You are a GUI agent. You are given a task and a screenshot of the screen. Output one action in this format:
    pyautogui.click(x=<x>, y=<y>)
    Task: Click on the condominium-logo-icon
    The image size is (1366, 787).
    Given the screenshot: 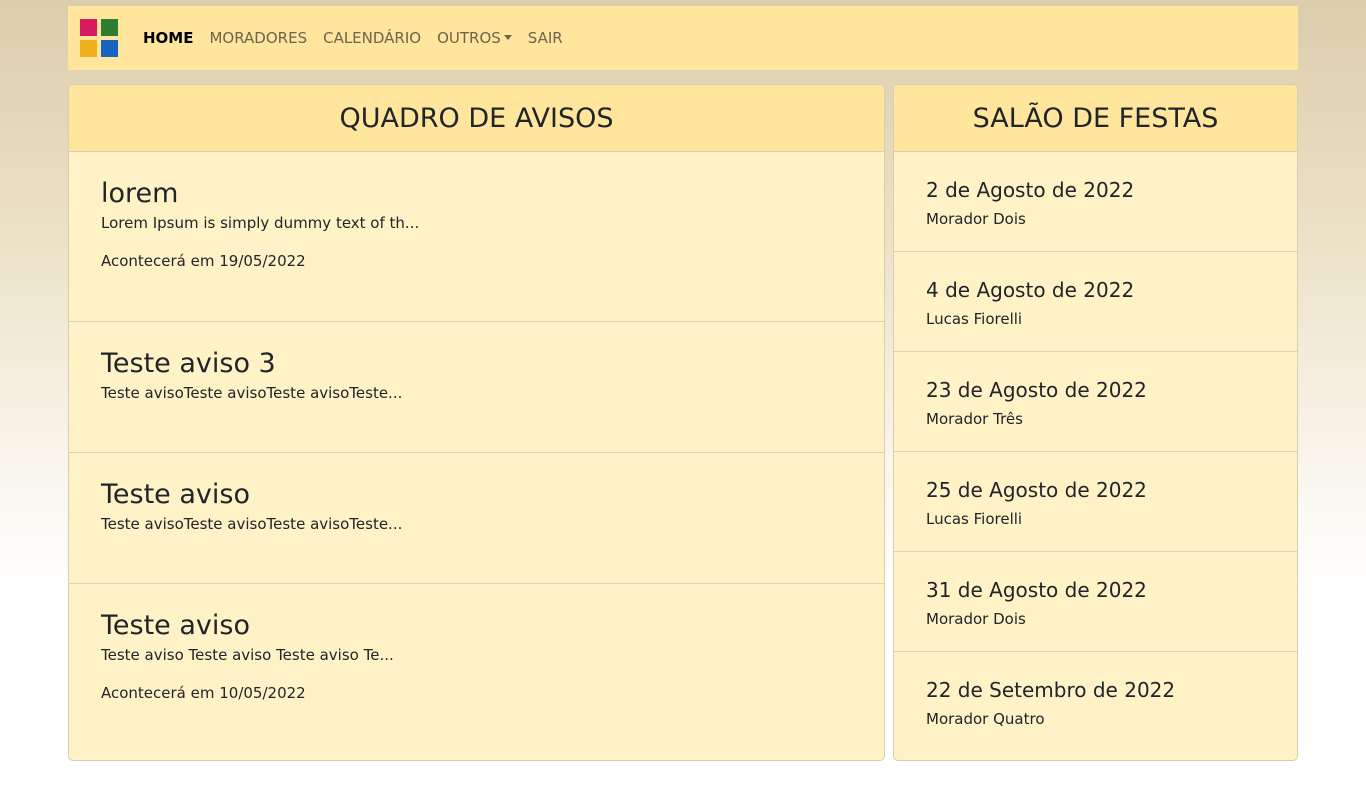 What is the action you would take?
    pyautogui.click(x=99, y=38)
    